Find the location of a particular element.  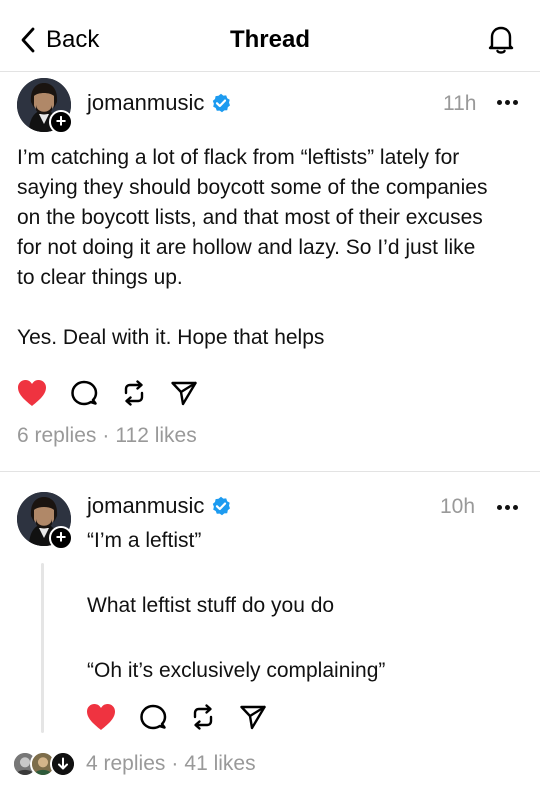

like-count: 41 likes is located at coordinates (219, 764).